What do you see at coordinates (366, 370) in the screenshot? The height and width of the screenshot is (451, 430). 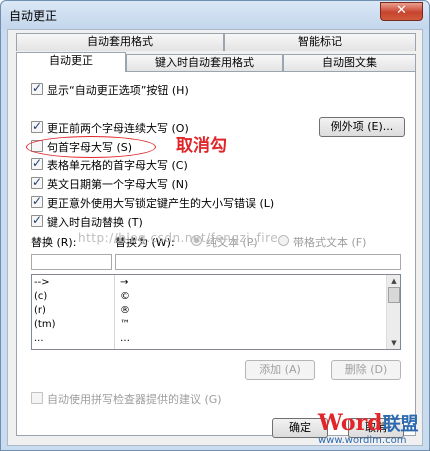 I see `delete-button: 删除 (D)` at bounding box center [366, 370].